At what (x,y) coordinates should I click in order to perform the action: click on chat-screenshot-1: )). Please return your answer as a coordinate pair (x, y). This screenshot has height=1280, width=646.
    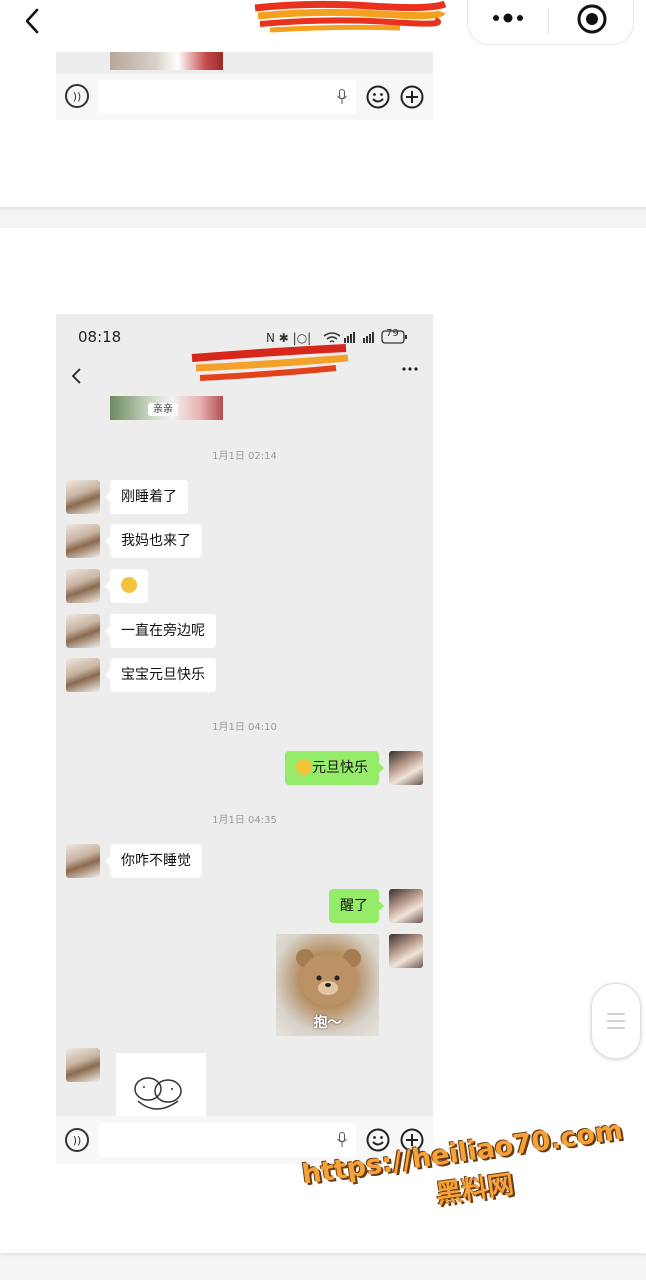
    Looking at the image, I should click on (244, 86).